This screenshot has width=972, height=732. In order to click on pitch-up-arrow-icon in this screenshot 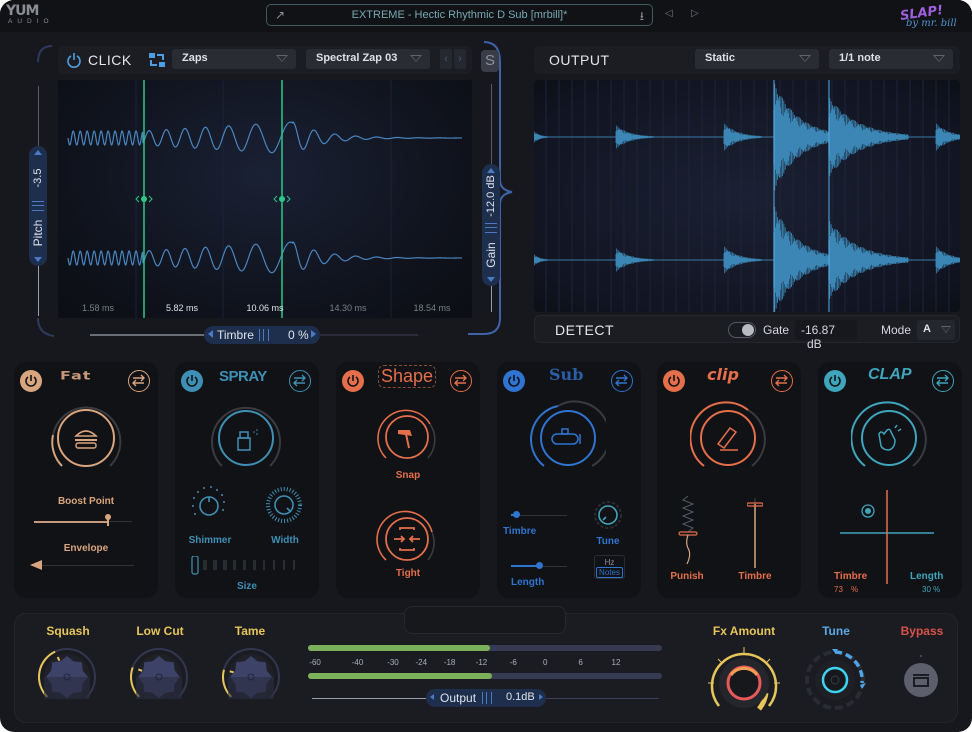, I will do `click(38, 152)`.